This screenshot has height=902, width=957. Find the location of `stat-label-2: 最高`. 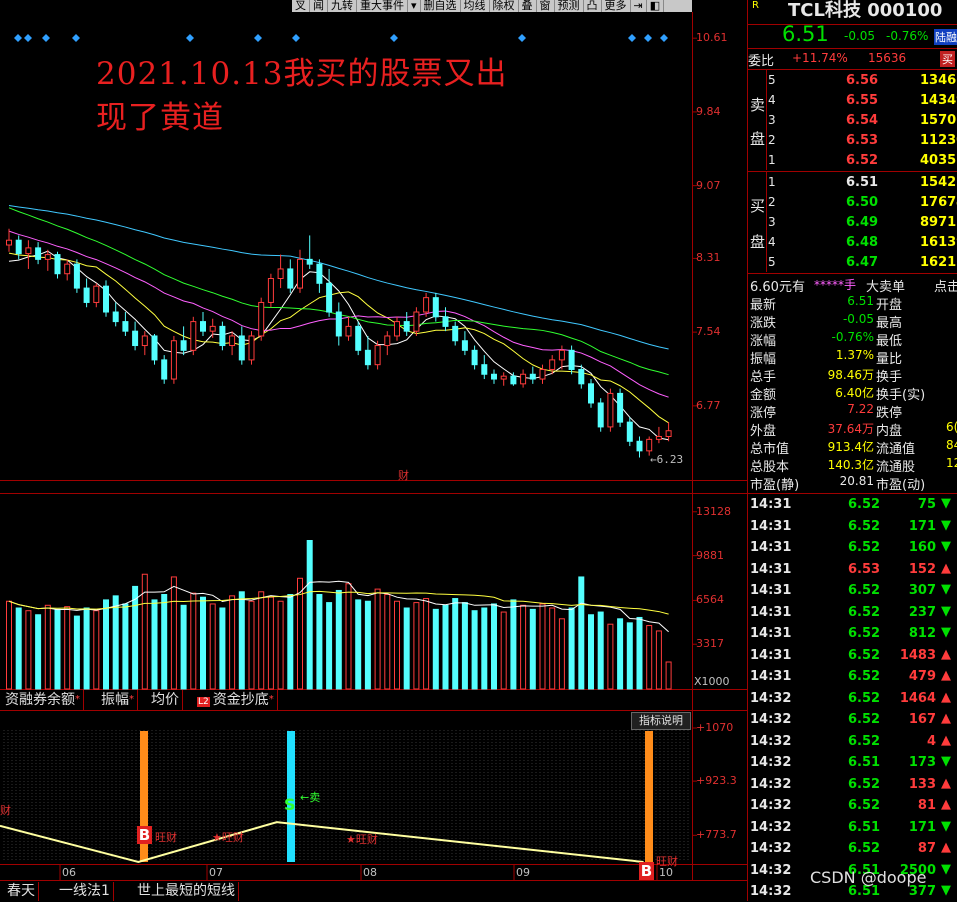

stat-label-2: 最高 is located at coordinates (889, 323).